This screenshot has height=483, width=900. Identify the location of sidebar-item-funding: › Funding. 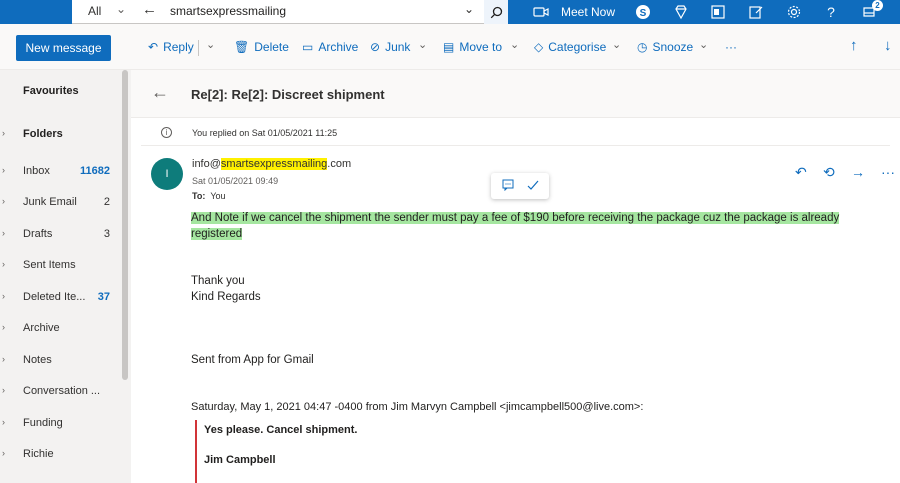
(60, 423).